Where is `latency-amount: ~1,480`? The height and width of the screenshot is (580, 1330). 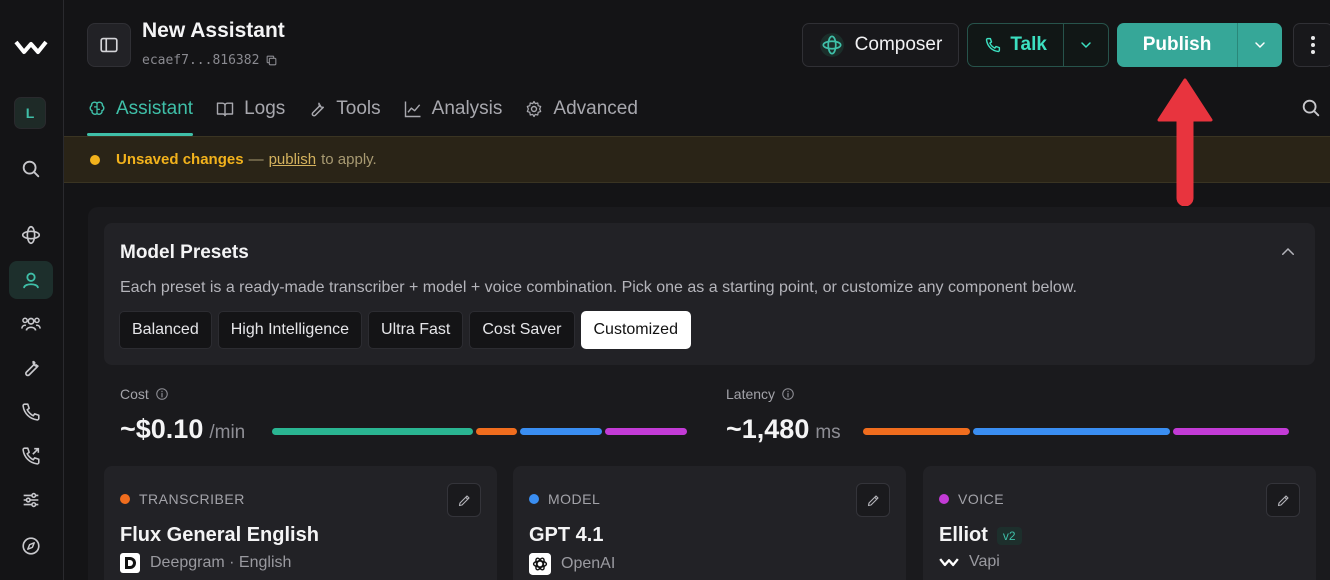
latency-amount: ~1,480 is located at coordinates (768, 429).